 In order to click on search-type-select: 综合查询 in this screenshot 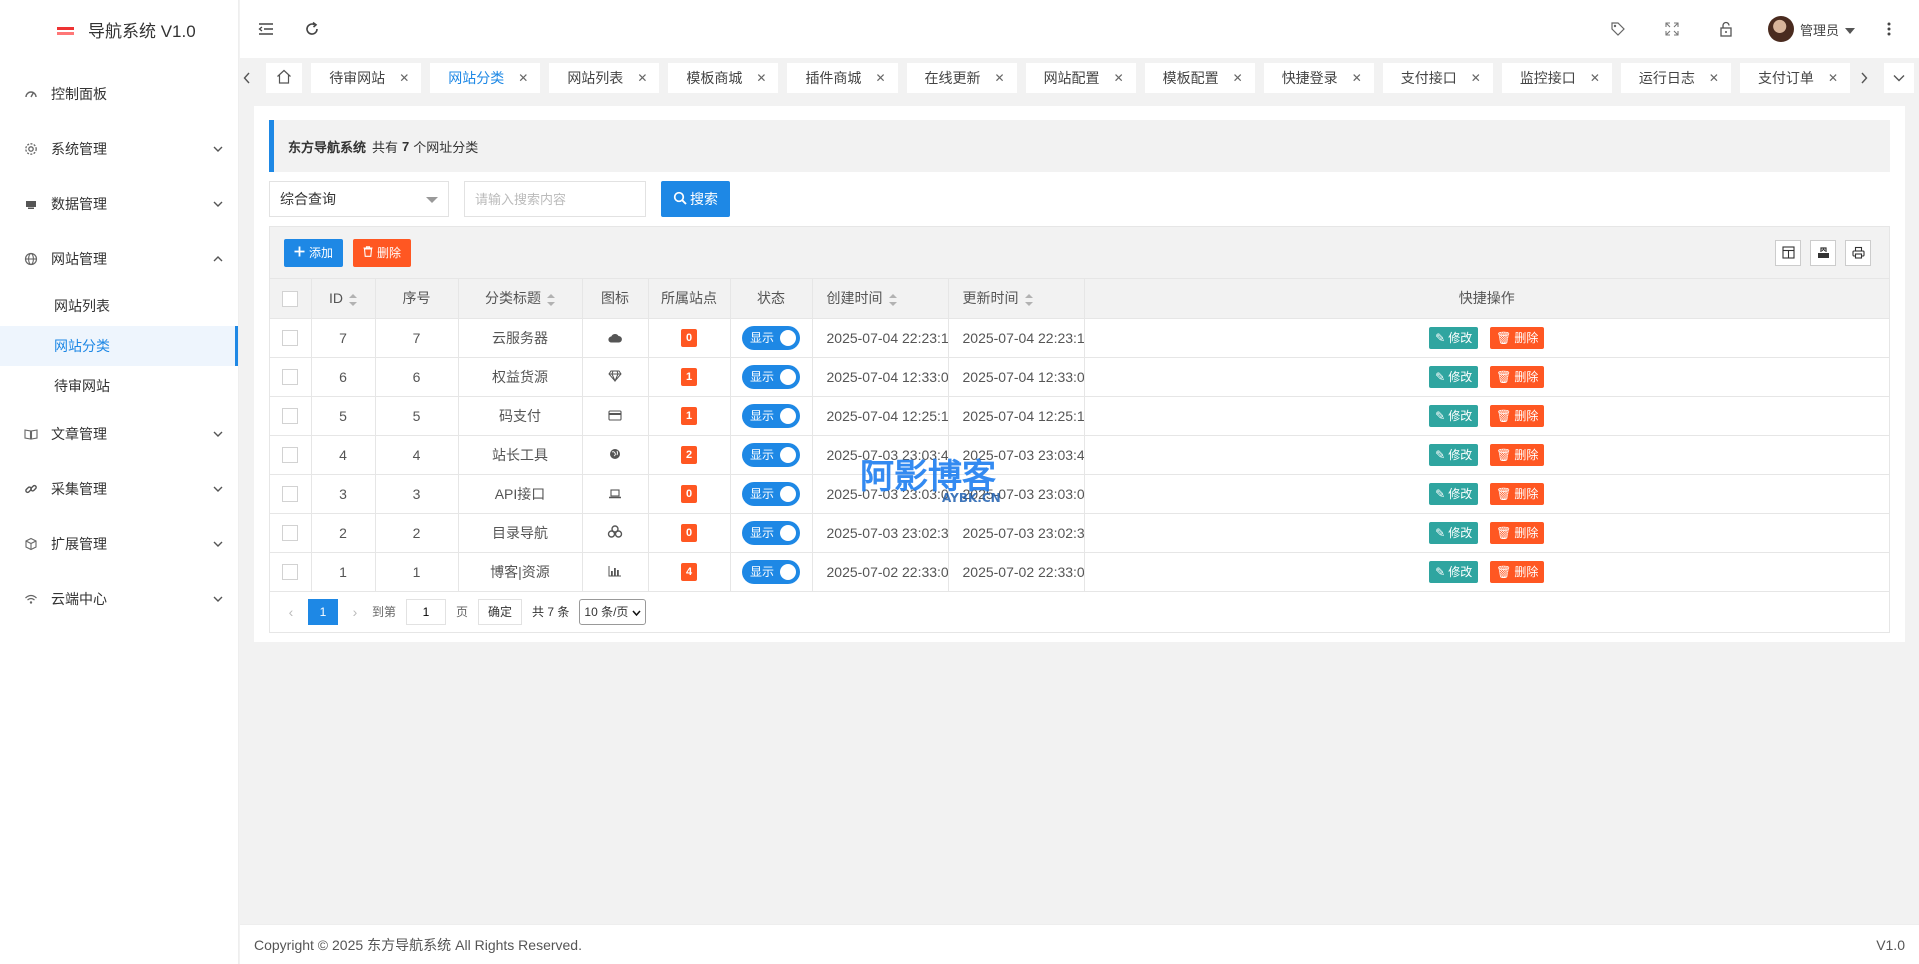, I will do `click(359, 199)`.